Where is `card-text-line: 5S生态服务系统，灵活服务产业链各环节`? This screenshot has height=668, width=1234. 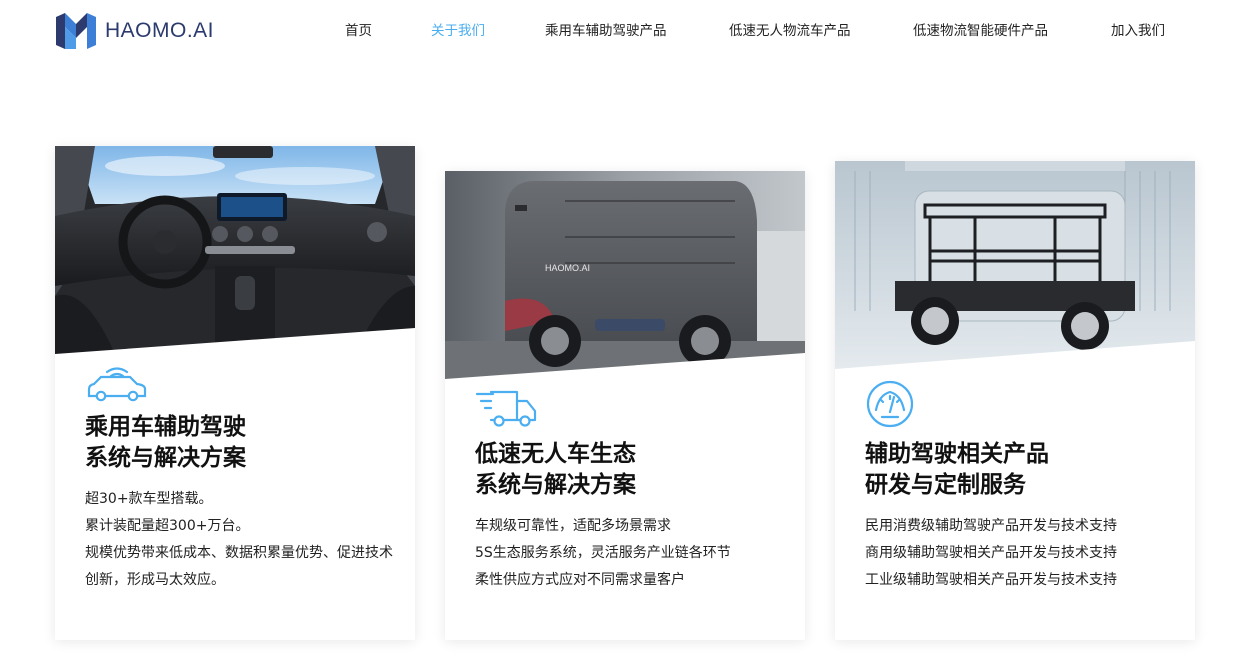
card-text-line: 5S生态服务系统，灵活服务产业链各环节 is located at coordinates (603, 553).